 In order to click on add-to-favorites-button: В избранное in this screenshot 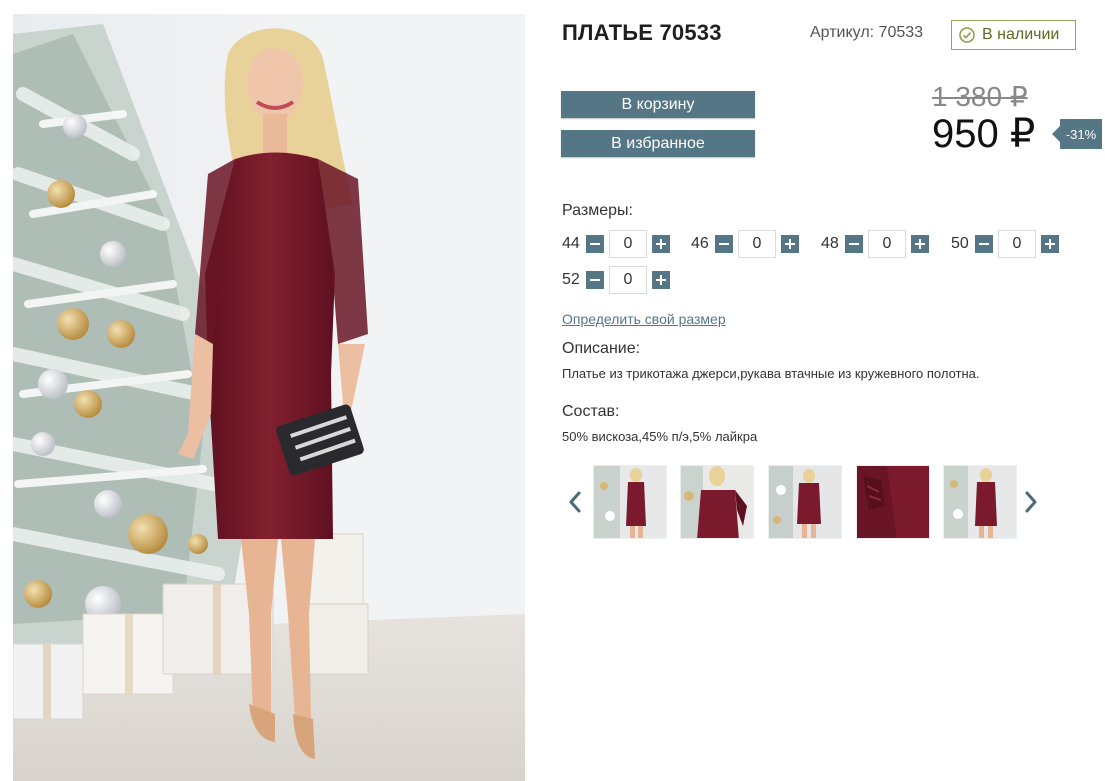, I will do `click(658, 143)`.